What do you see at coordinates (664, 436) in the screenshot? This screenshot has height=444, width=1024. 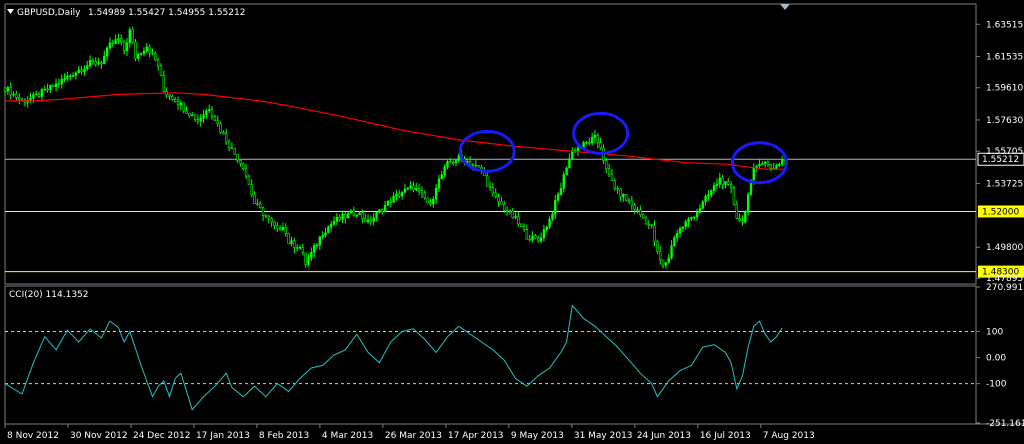 I see `time-tick-label: 24 Jun 2013` at bounding box center [664, 436].